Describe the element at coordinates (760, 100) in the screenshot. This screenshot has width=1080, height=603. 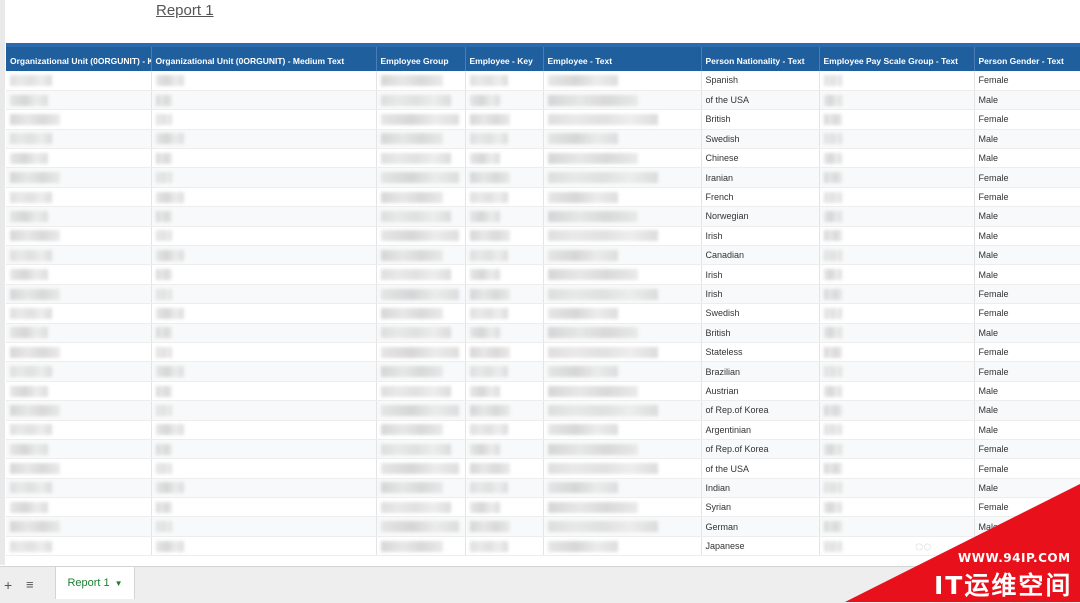
I see `nationality-cell: of the USA` at that location.